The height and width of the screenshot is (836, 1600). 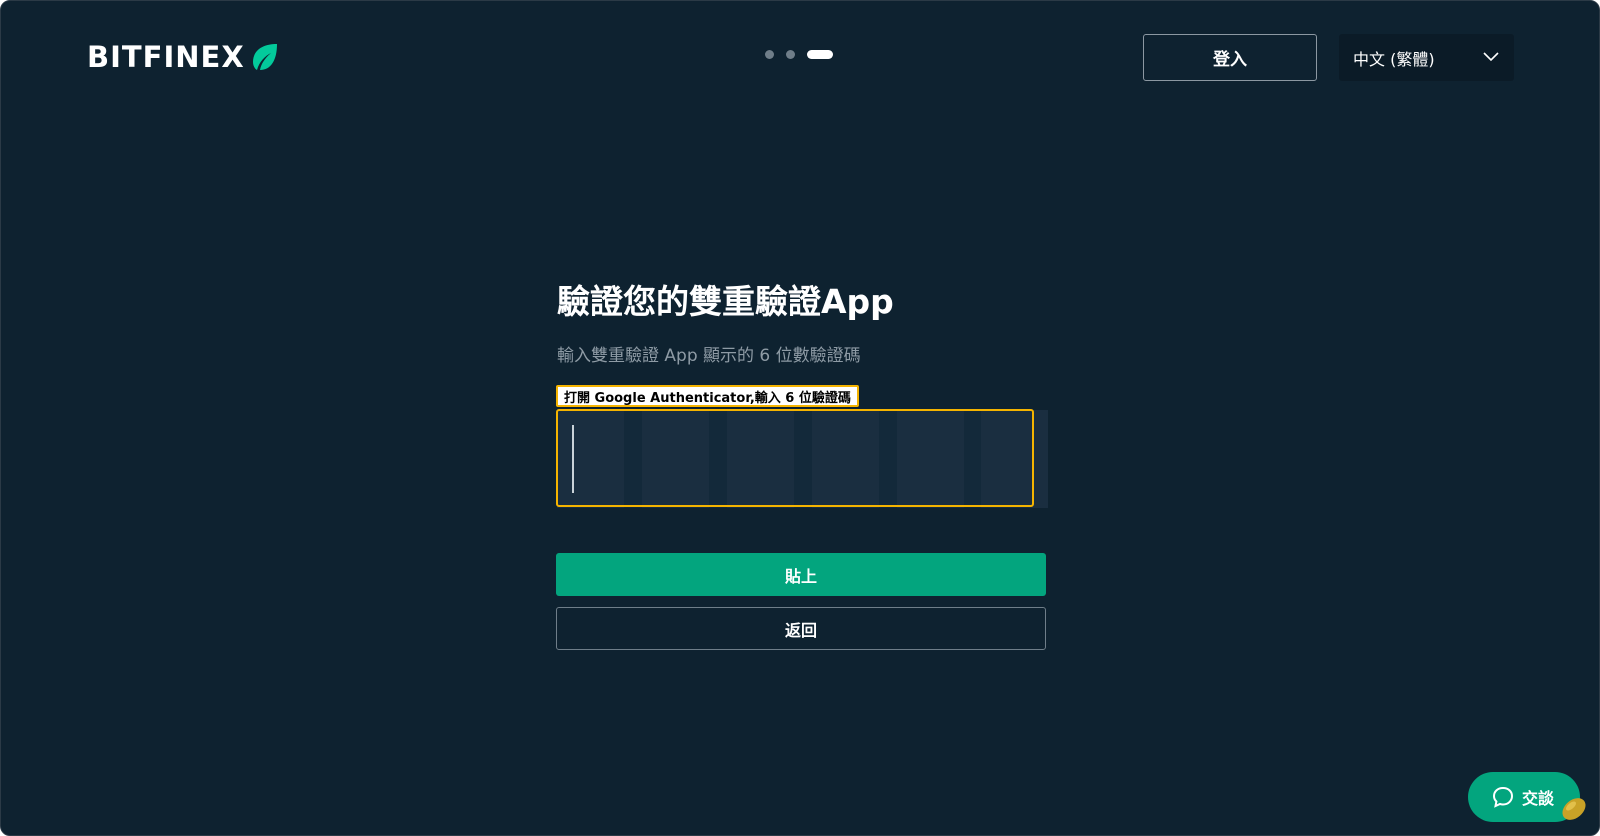 What do you see at coordinates (795, 458) in the screenshot?
I see `otp-focus-outline` at bounding box center [795, 458].